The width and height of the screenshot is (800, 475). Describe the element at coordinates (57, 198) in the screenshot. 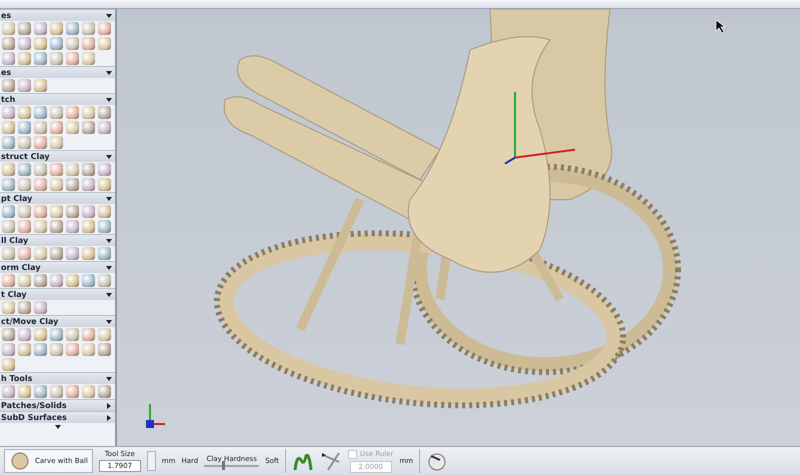

I see `panel-header: pt Clay` at that location.